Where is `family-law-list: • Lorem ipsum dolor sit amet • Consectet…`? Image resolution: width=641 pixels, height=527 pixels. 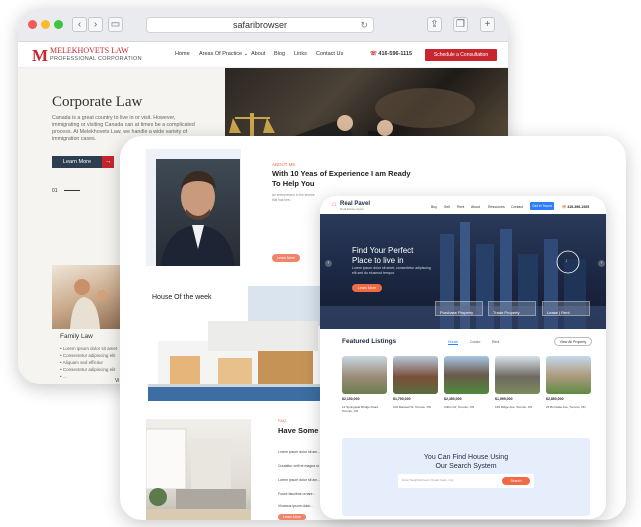 family-law-list: • Lorem ipsum dolor sit amet • Consectet… is located at coordinates (88, 362).